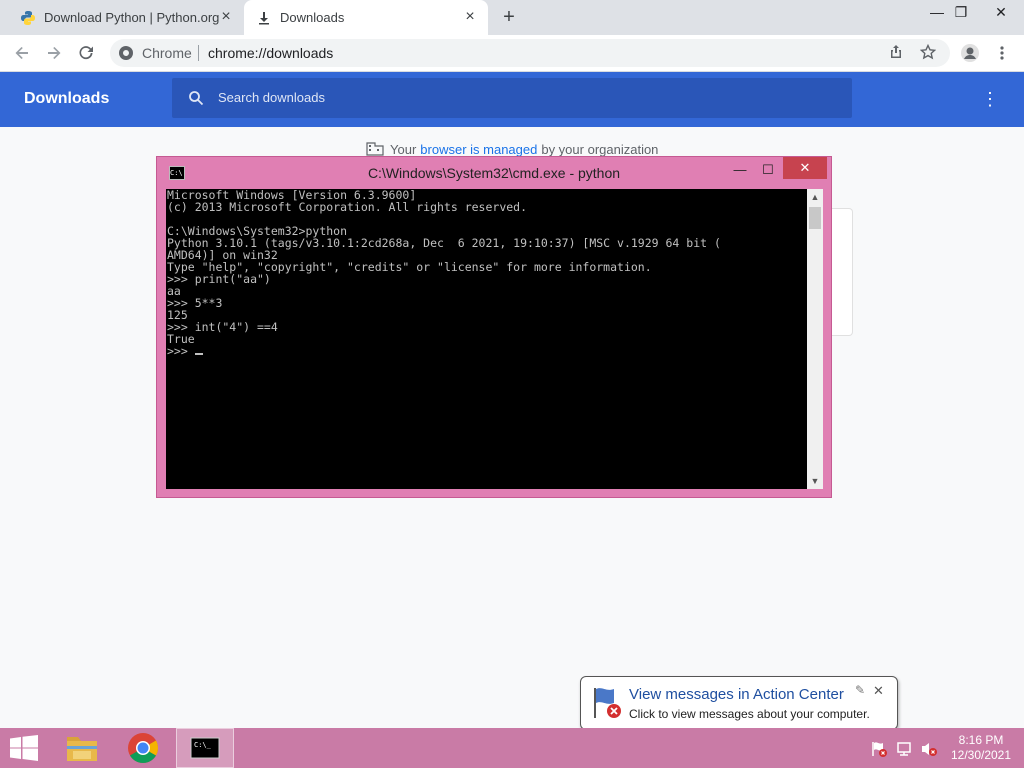  Describe the element at coordinates (990, 99) in the screenshot. I see `more-actions-icon: ⋮` at that location.